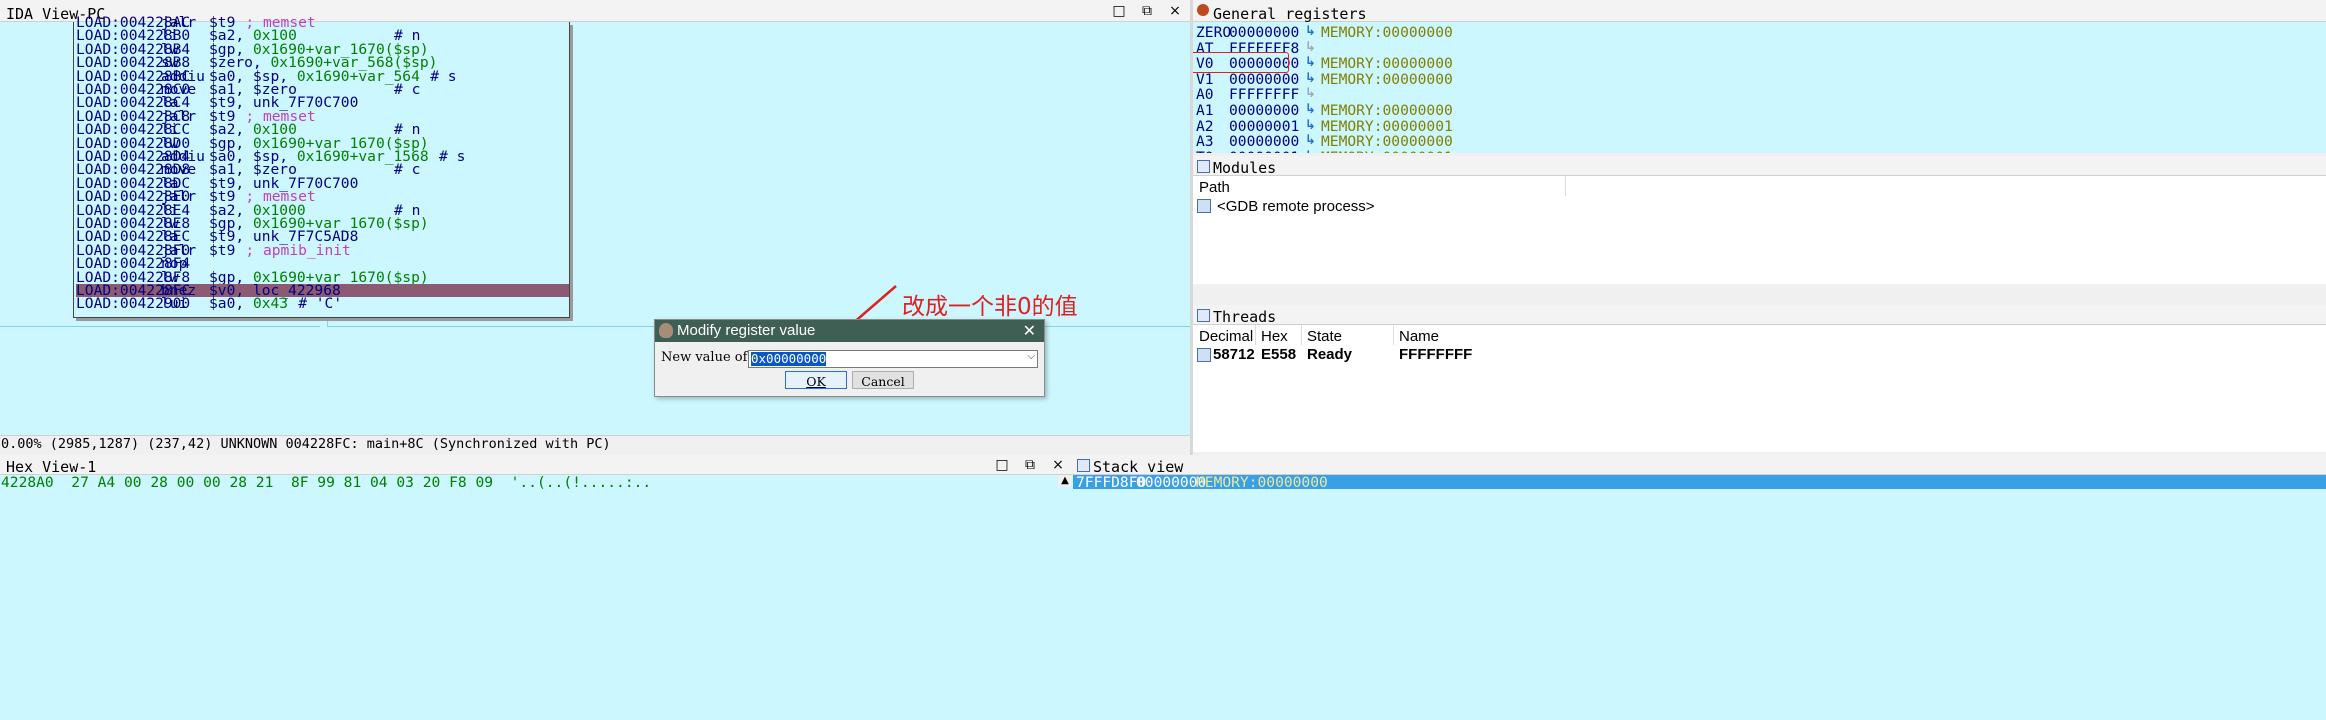 Image resolution: width=2326 pixels, height=720 pixels. Describe the element at coordinates (1759, 11) in the screenshot. I see `registers-titlebar: General registers` at that location.